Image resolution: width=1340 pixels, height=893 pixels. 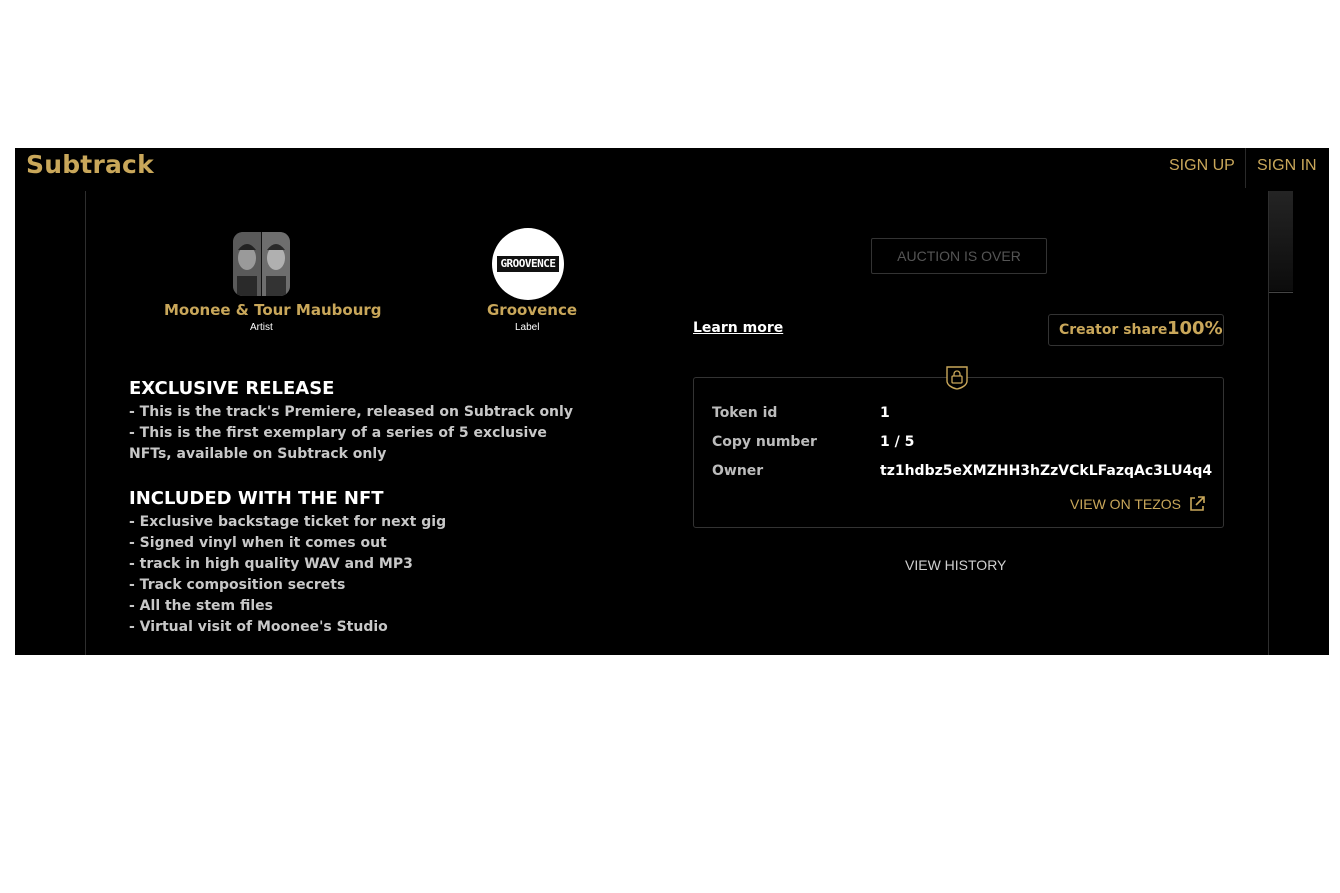 What do you see at coordinates (201, 606) in the screenshot?
I see `included-item: - All the stem files` at bounding box center [201, 606].